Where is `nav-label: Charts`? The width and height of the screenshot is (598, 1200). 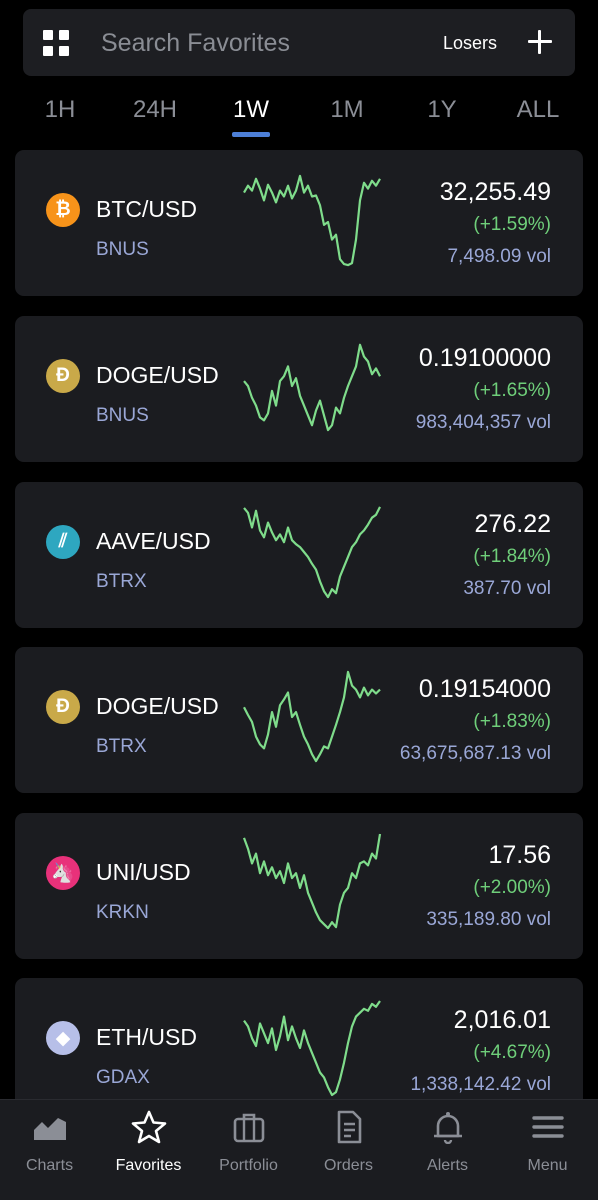
nav-label: Charts is located at coordinates (49, 1165).